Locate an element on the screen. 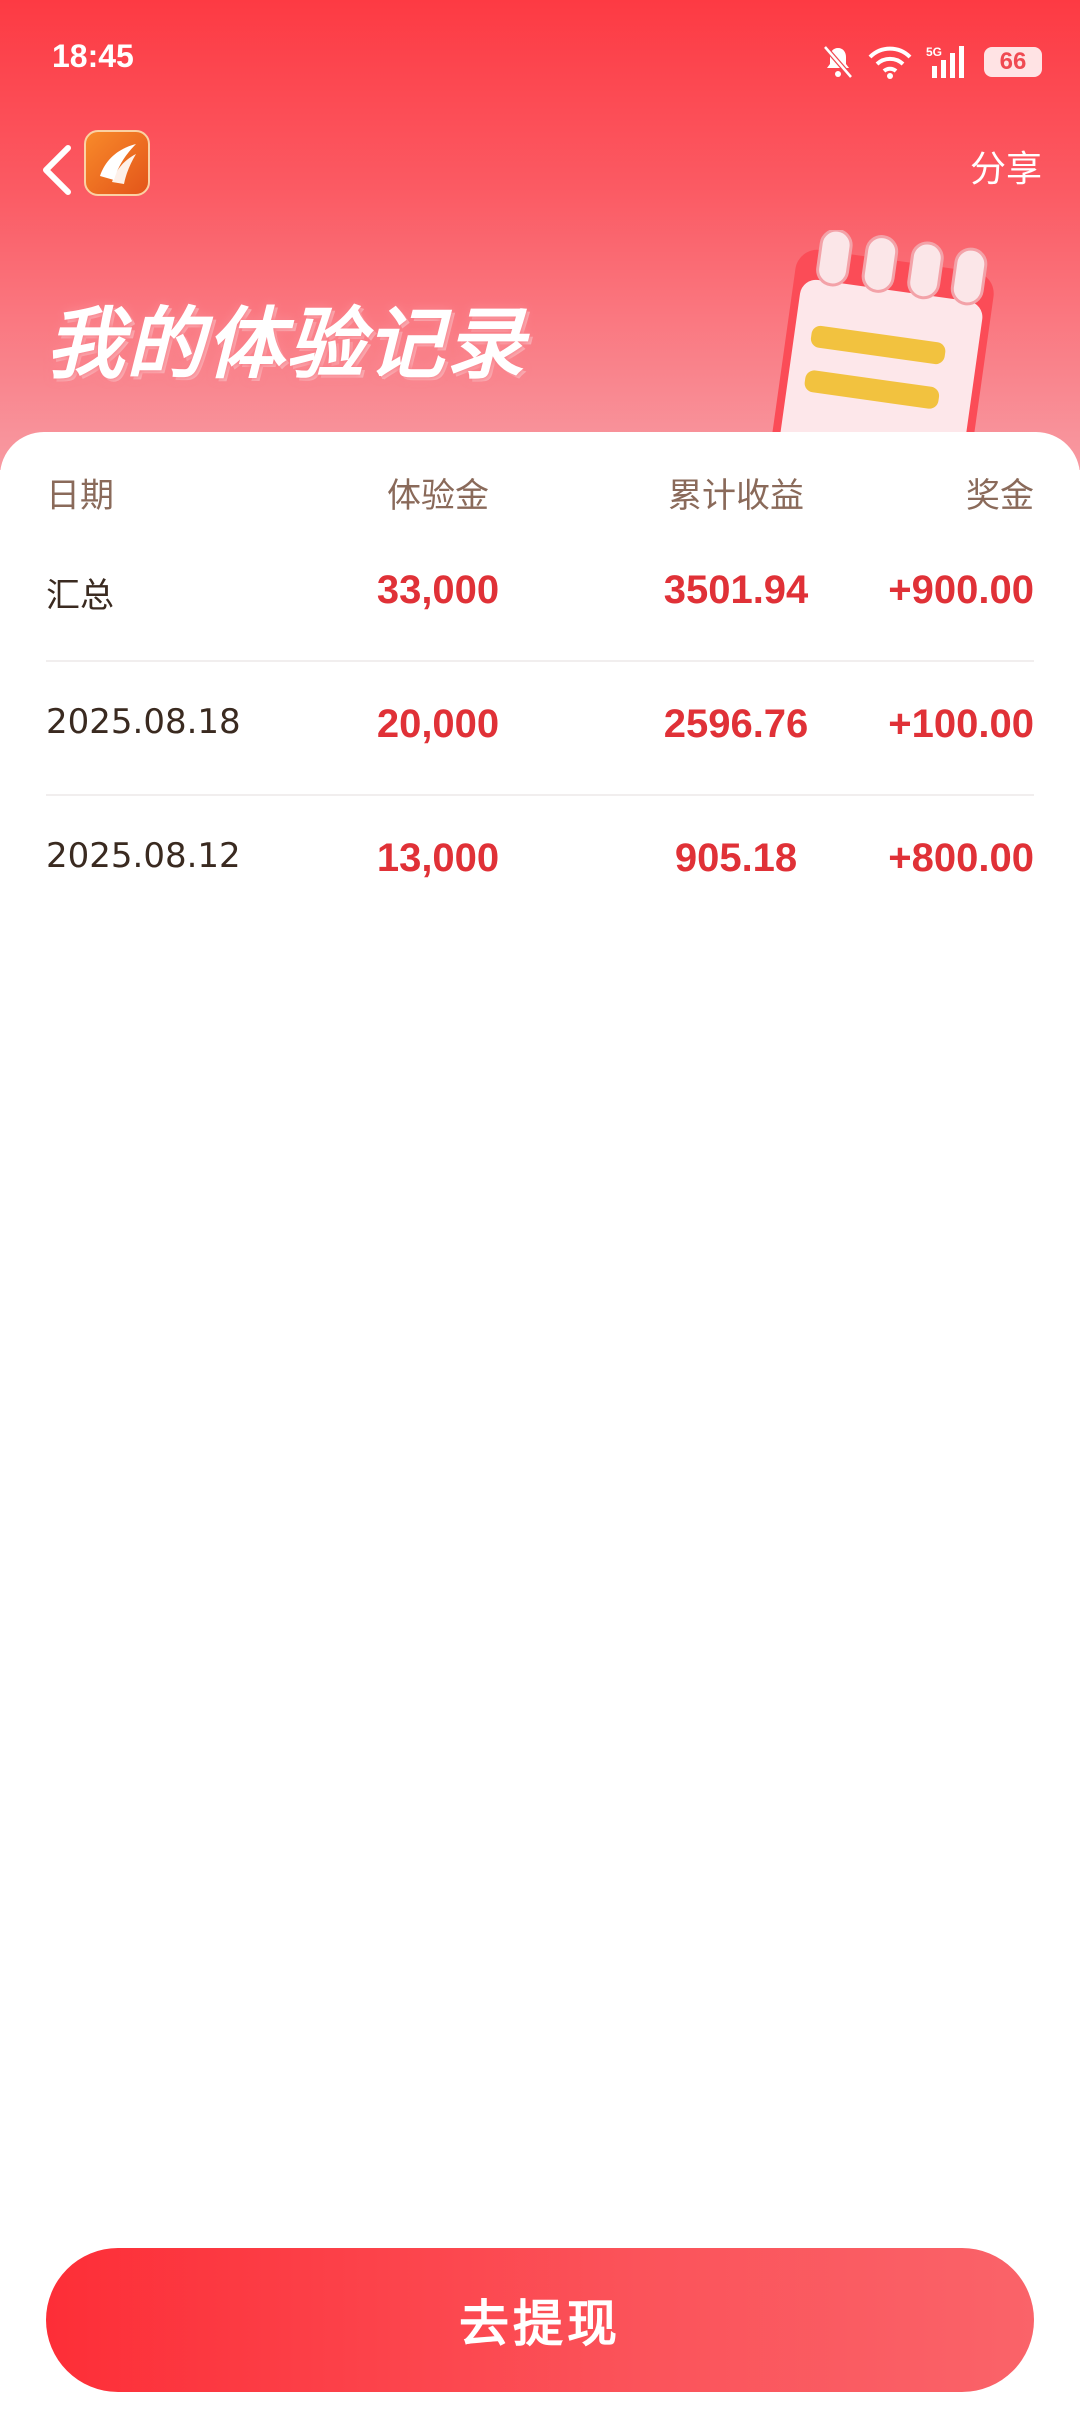 This screenshot has height=2412, width=1080. share-button: 分享 is located at coordinates (1006, 166).